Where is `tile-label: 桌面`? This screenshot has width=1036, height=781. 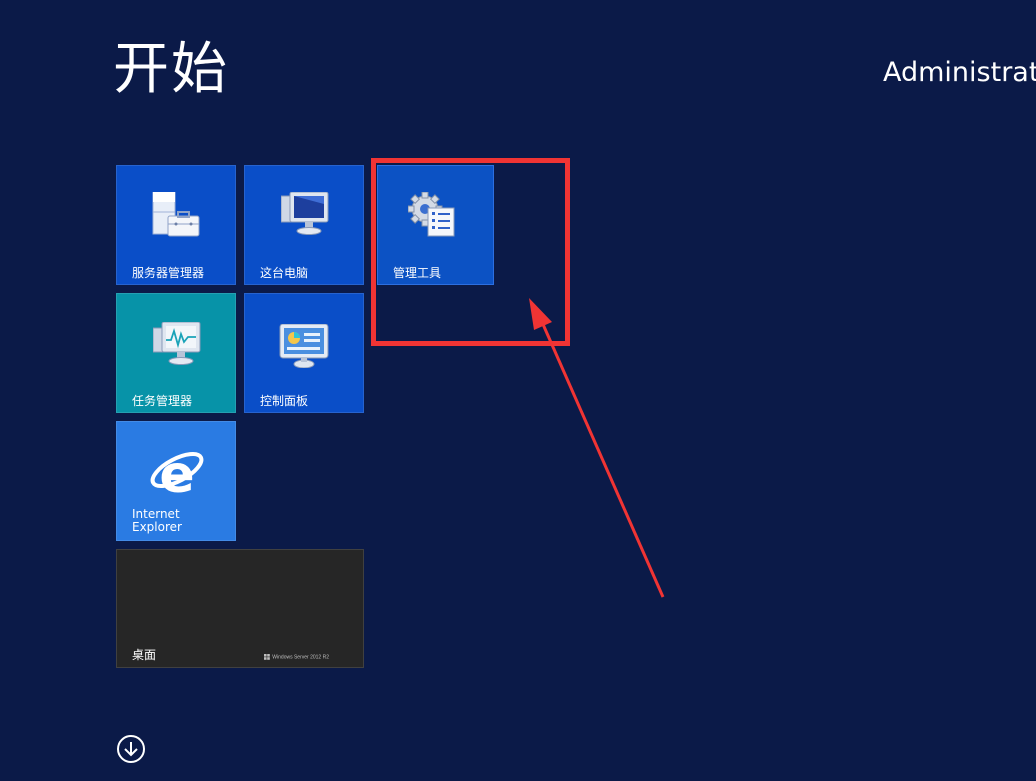
tile-label: 桌面 is located at coordinates (144, 655).